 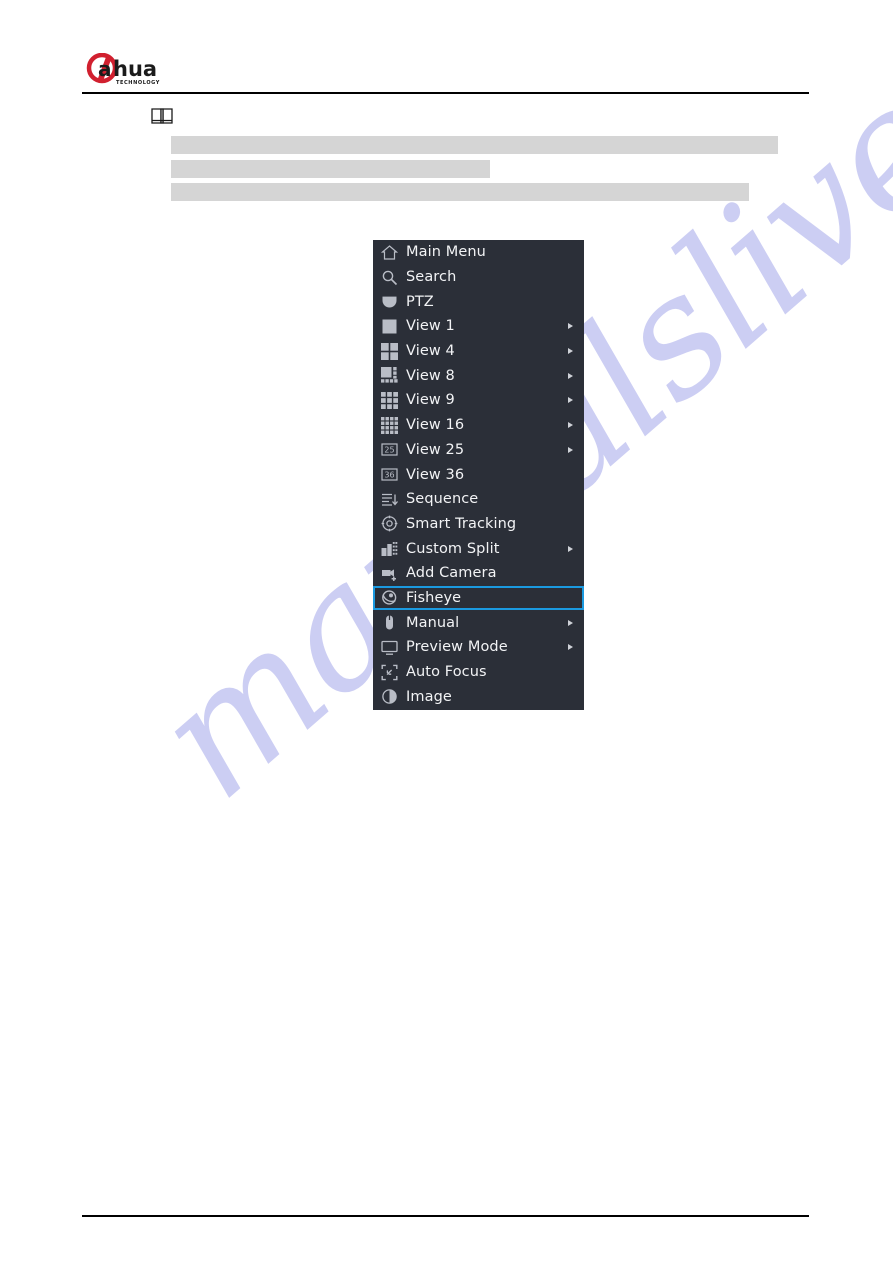 I want to click on svg-text: 36, so click(x=389, y=475).